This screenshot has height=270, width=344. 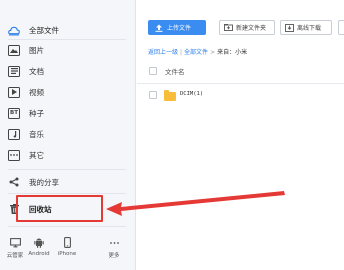 I want to click on annotation-arrow, so click(x=195, y=203).